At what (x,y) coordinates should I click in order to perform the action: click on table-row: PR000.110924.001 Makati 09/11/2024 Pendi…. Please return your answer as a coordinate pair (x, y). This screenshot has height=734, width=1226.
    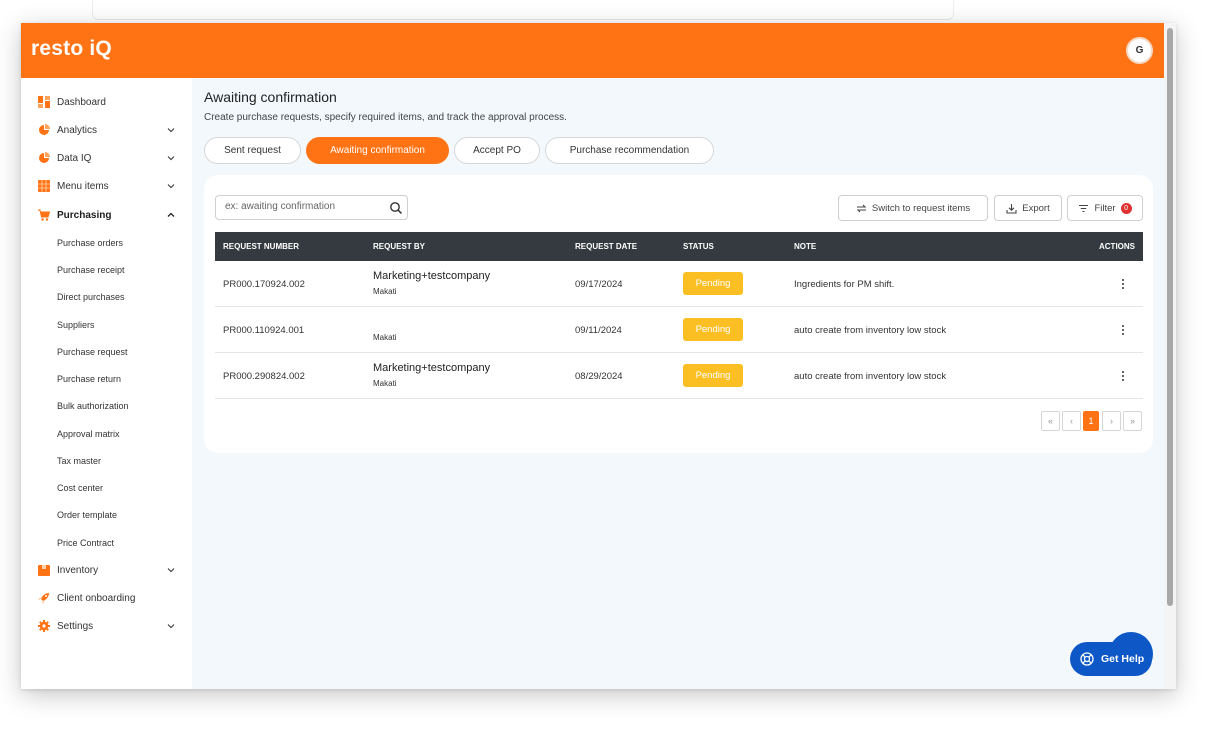
    Looking at the image, I should click on (679, 330).